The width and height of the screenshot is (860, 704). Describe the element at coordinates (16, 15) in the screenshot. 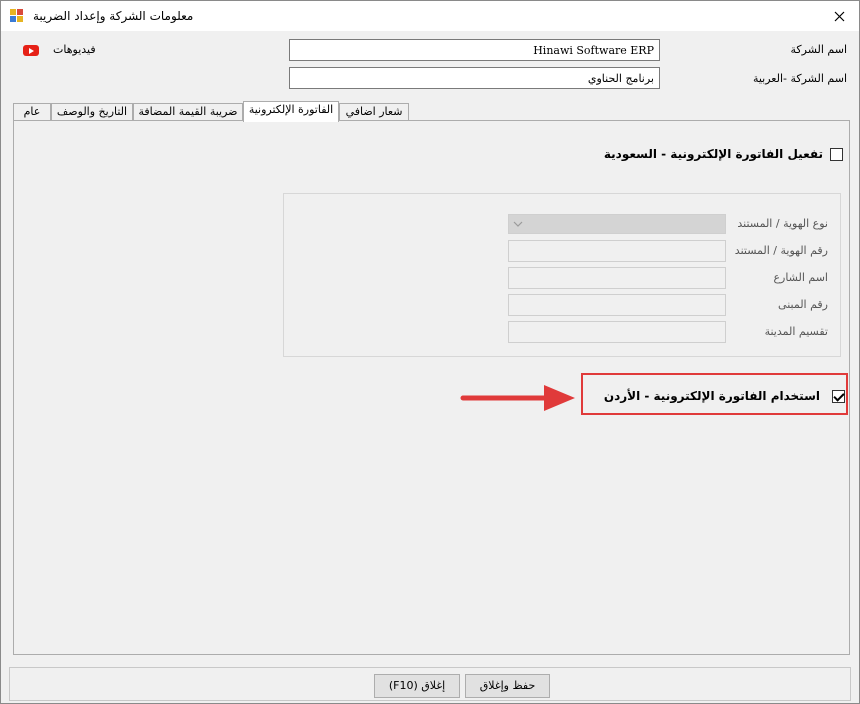

I see `app-icon` at that location.